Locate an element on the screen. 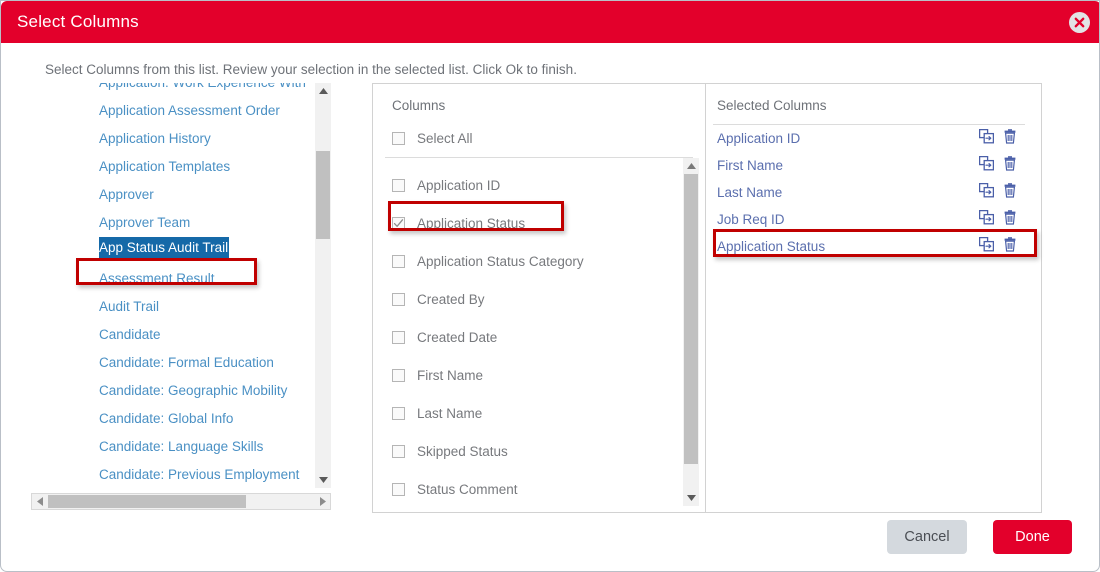  checkbox-label-first-name: First Name is located at coordinates (450, 375).